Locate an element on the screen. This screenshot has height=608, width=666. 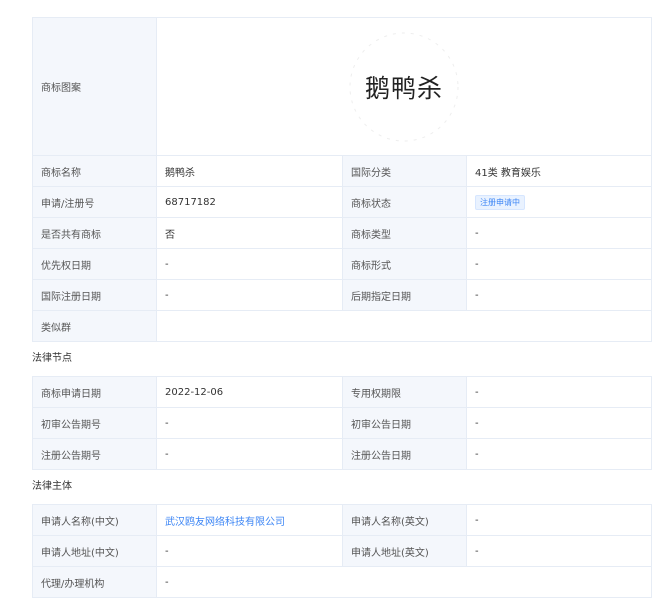
exclusive-term-label: 专用权期限 is located at coordinates (404, 392).